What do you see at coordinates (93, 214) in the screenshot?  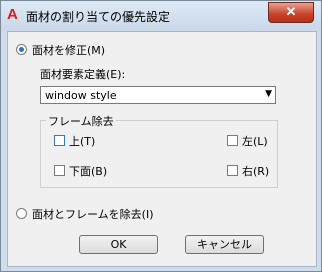 I see `remove-infill-frame-label: 面材とフレームを除去(I)` at bounding box center [93, 214].